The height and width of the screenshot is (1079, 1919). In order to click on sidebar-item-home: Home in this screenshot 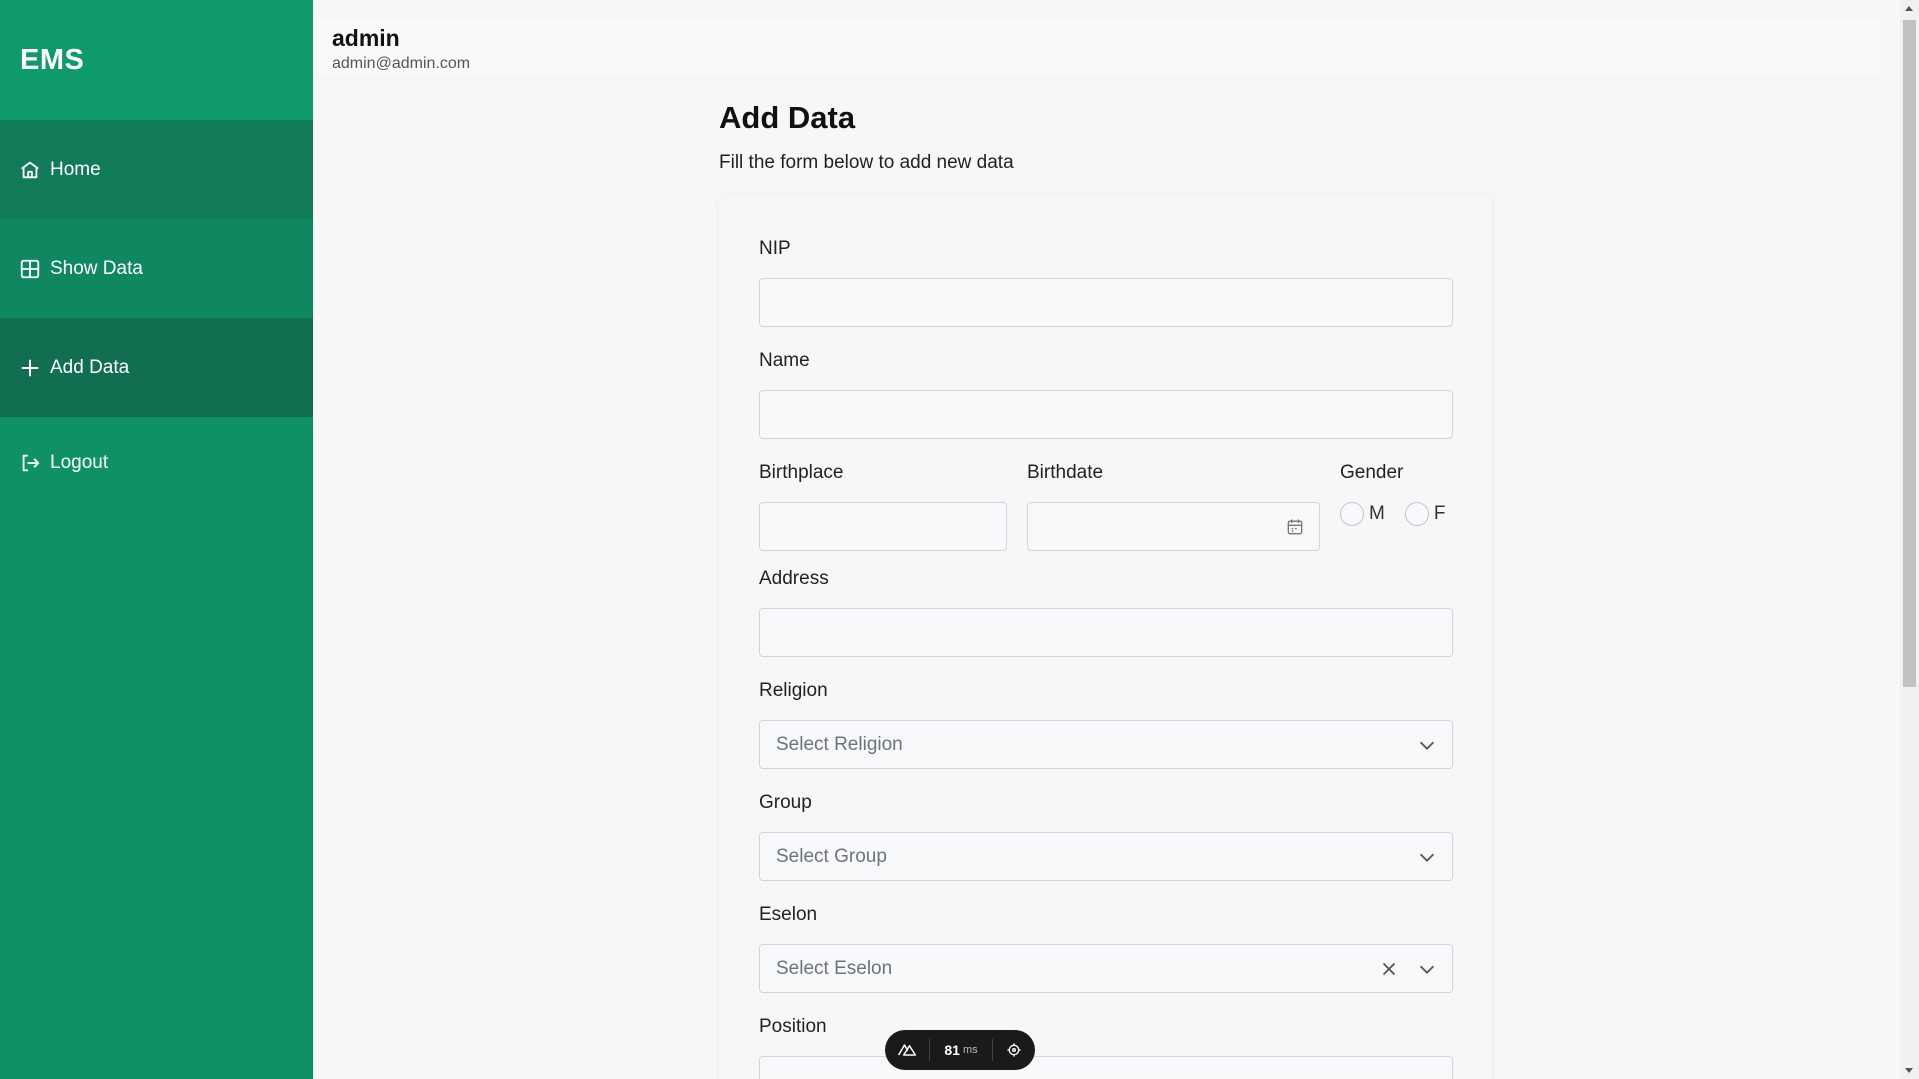, I will do `click(156, 169)`.